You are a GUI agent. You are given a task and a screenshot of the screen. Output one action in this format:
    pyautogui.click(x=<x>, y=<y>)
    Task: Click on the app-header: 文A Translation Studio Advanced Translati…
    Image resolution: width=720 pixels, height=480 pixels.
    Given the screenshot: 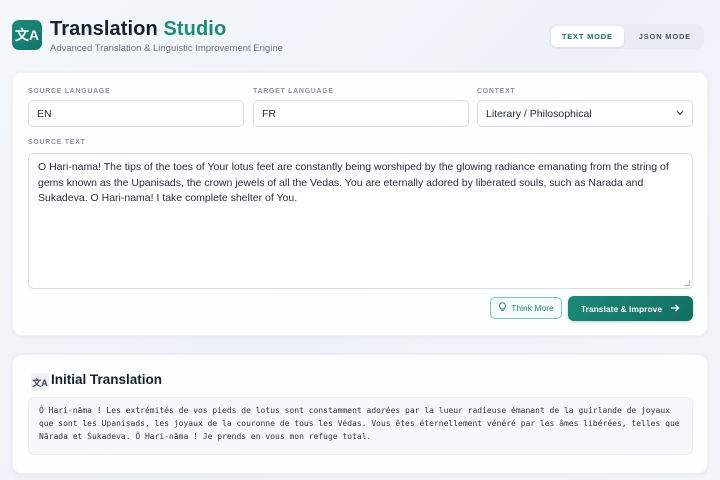 What is the action you would take?
    pyautogui.click(x=358, y=38)
    